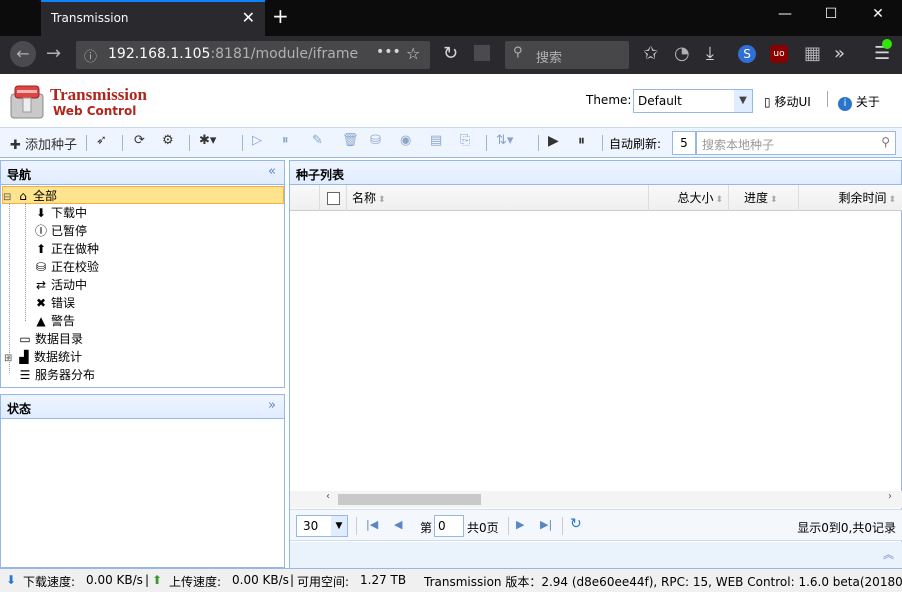 The image size is (902, 592). I want to click on torrent-search-input: 搜索本地种子 ⚲, so click(796, 143).